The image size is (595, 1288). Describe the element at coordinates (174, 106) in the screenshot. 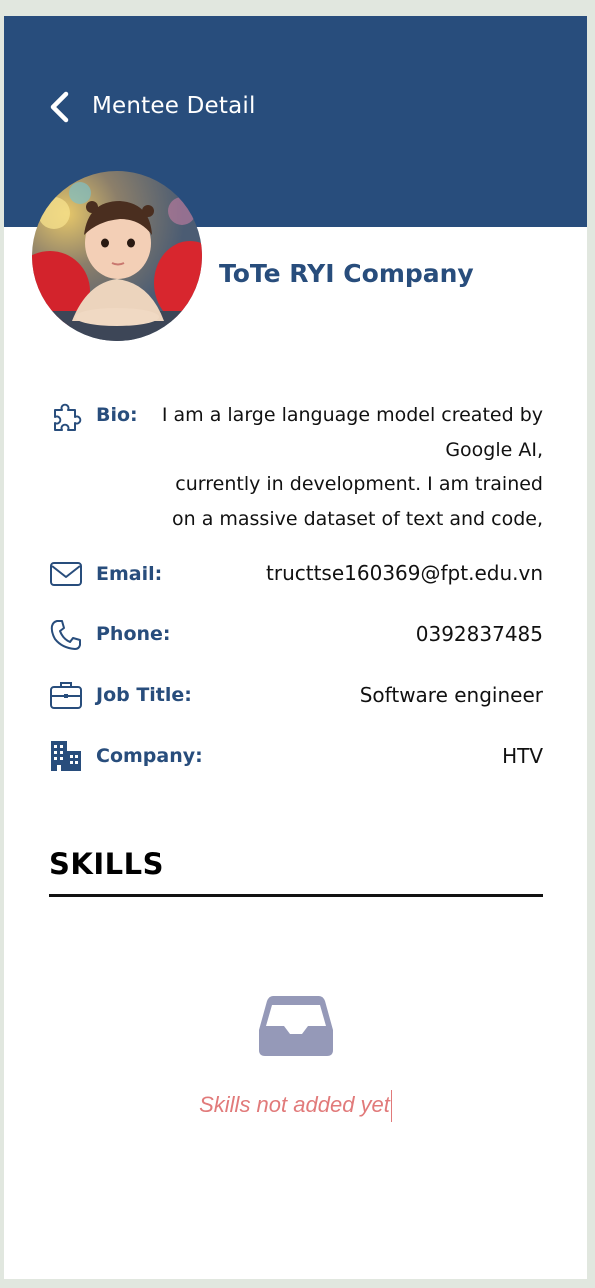

I see `page-title: Mentee Detail` at that location.